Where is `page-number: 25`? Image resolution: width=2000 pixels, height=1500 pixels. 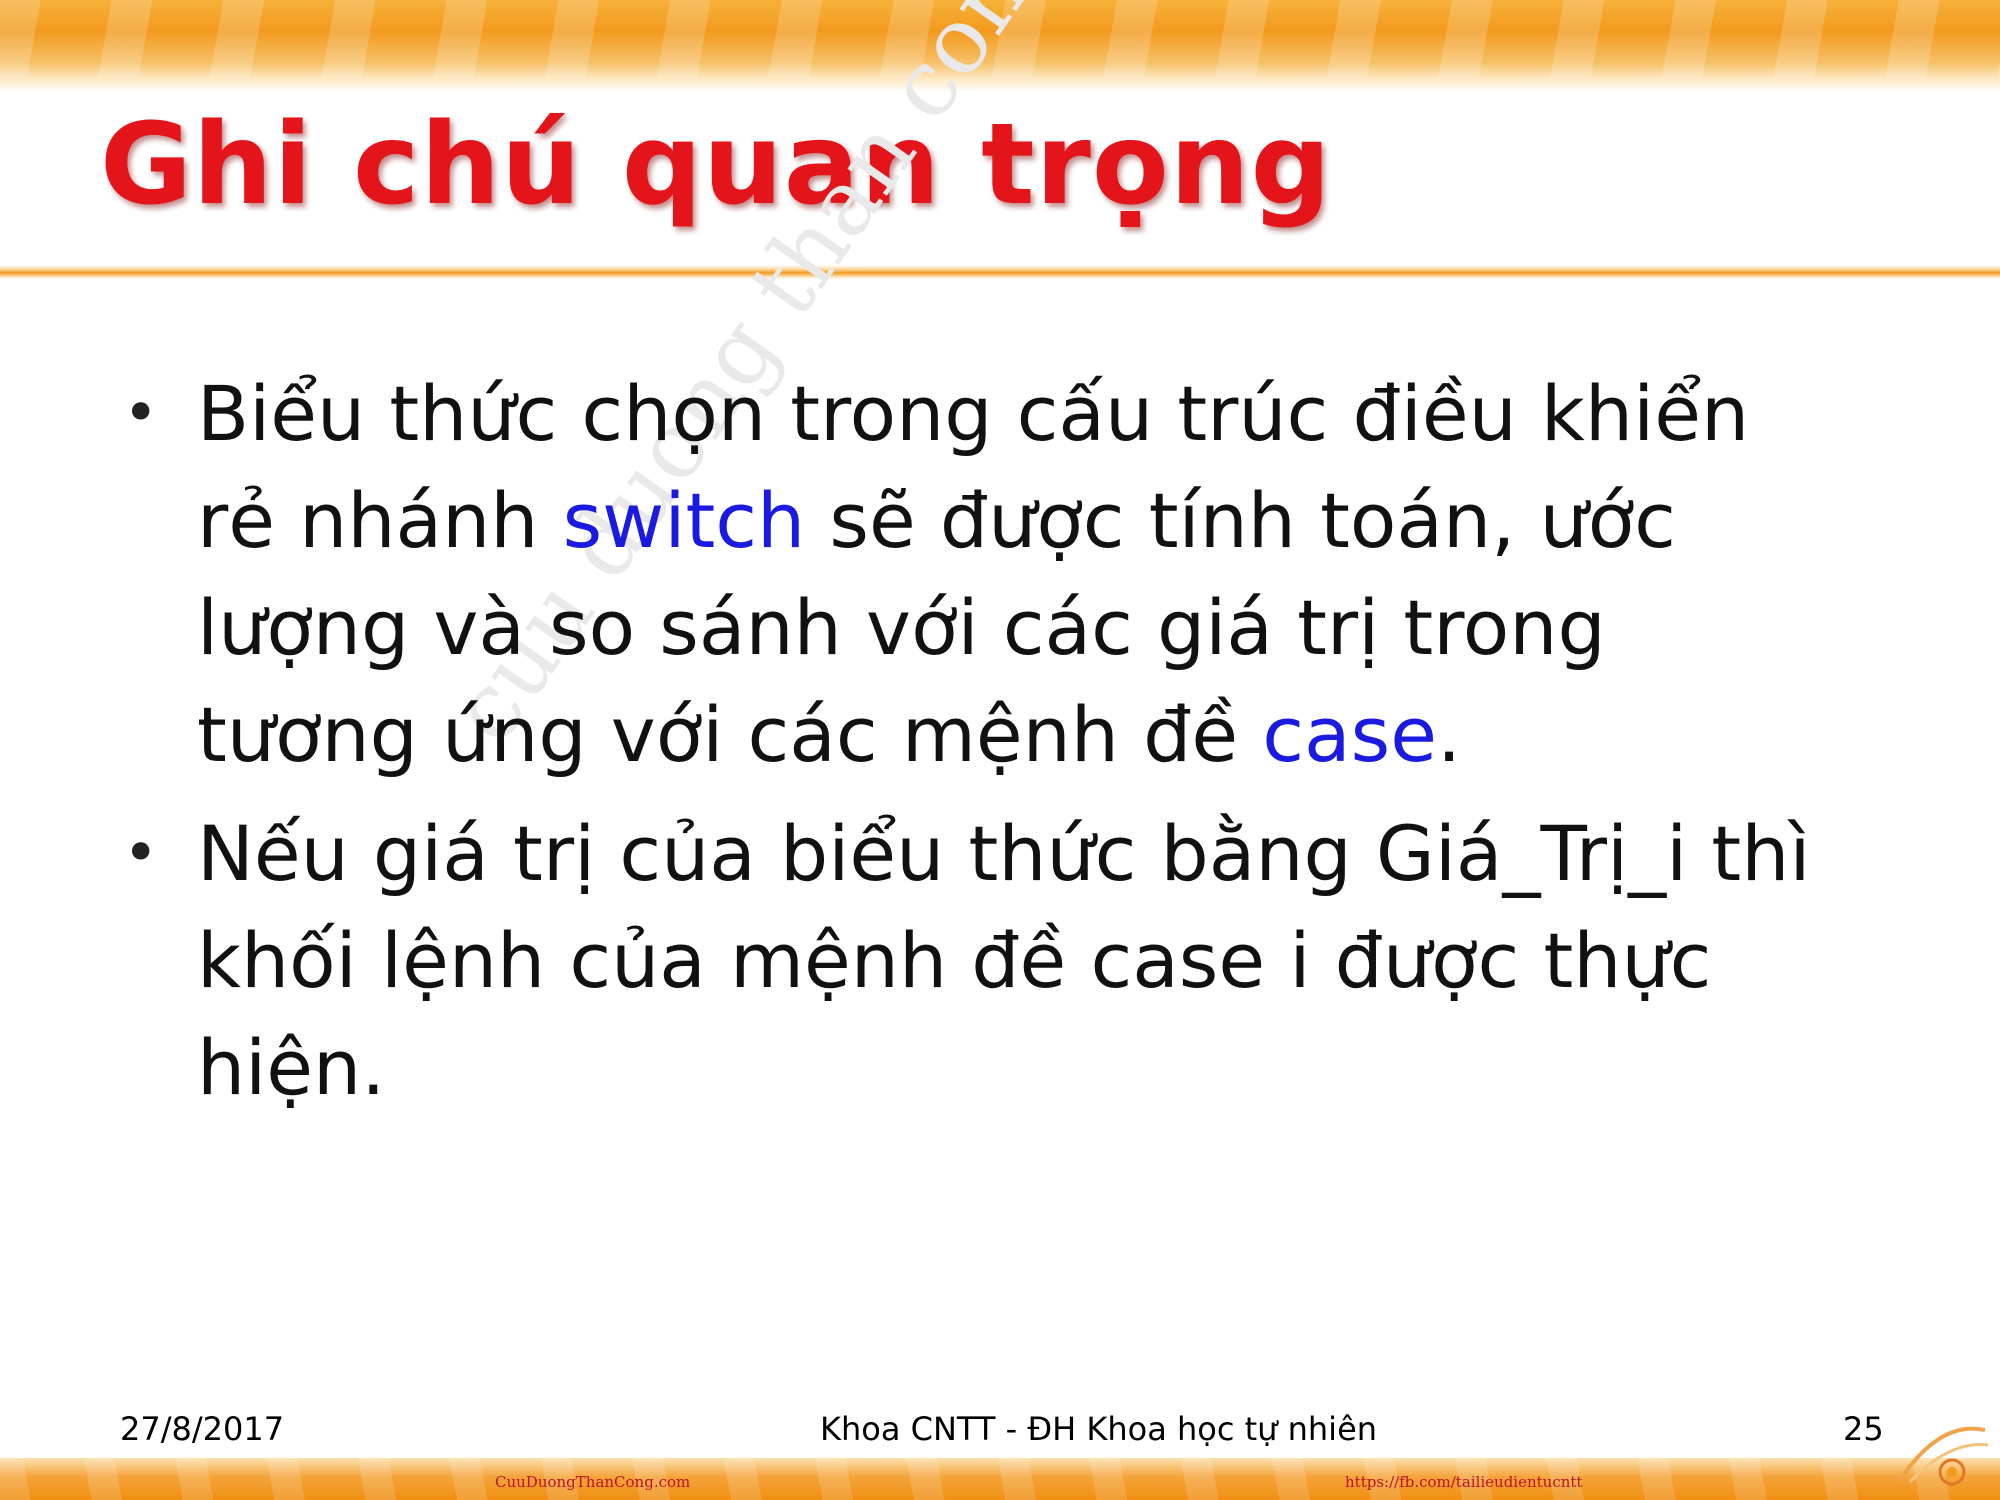
page-number: 25 is located at coordinates (1863, 1429).